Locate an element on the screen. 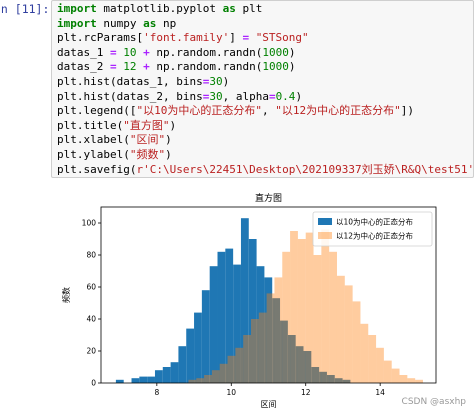 The width and height of the screenshot is (474, 415). code-line: plt.hist(datas_2, bins=30, alpha=0.4) is located at coordinates (265, 97).